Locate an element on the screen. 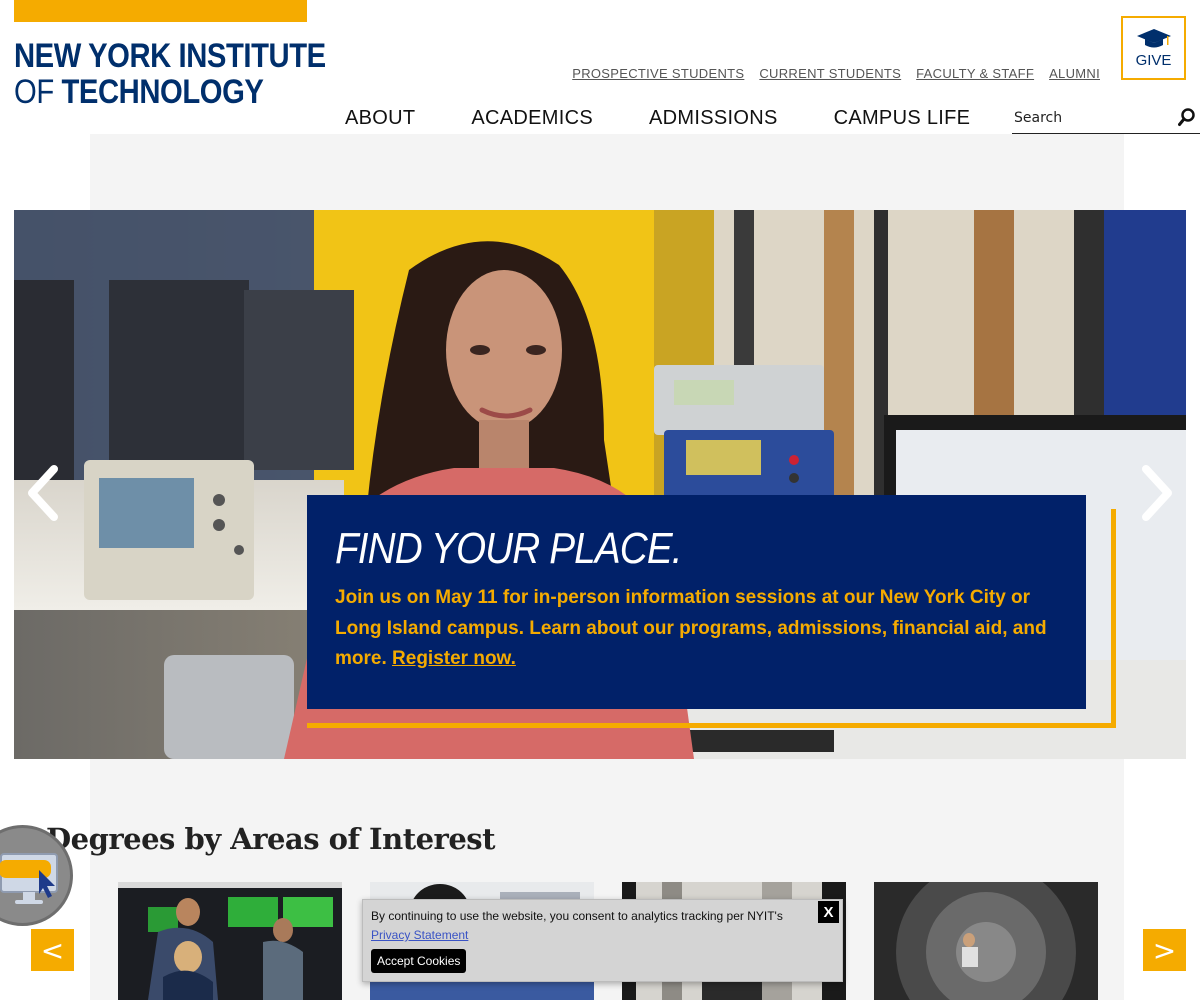  logo-accent-bar is located at coordinates (160, 11).